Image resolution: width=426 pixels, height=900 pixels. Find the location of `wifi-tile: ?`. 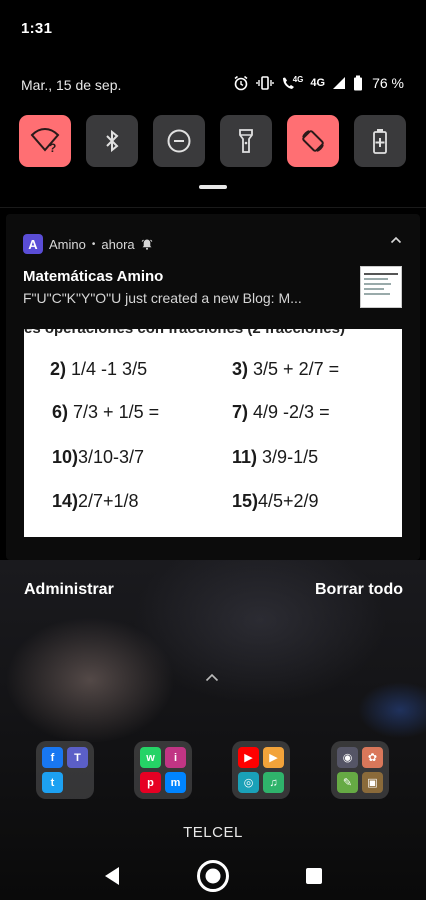

wifi-tile: ? is located at coordinates (45, 141).